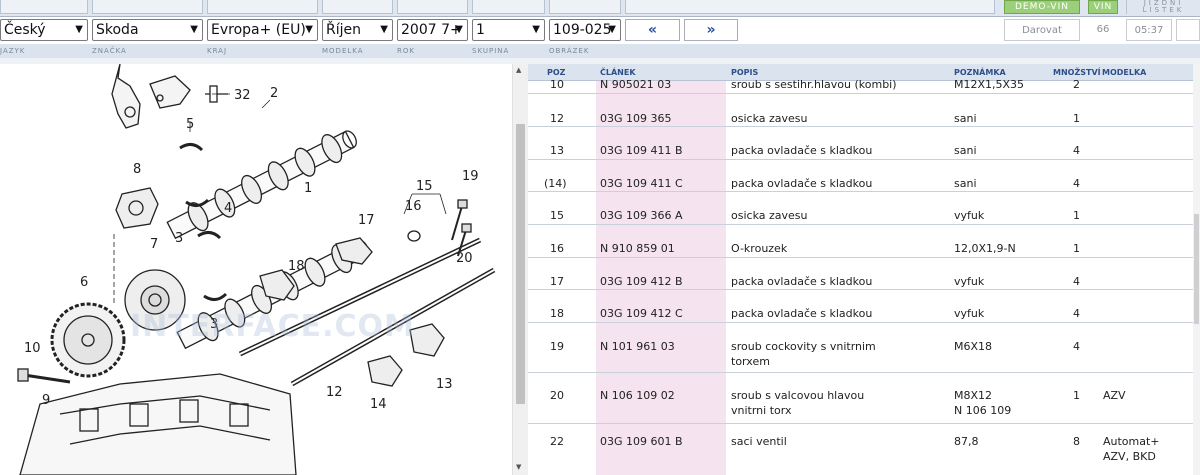 This screenshot has height=475, width=1200. What do you see at coordinates (366, 220) in the screenshot?
I see `callout-17: 17` at bounding box center [366, 220].